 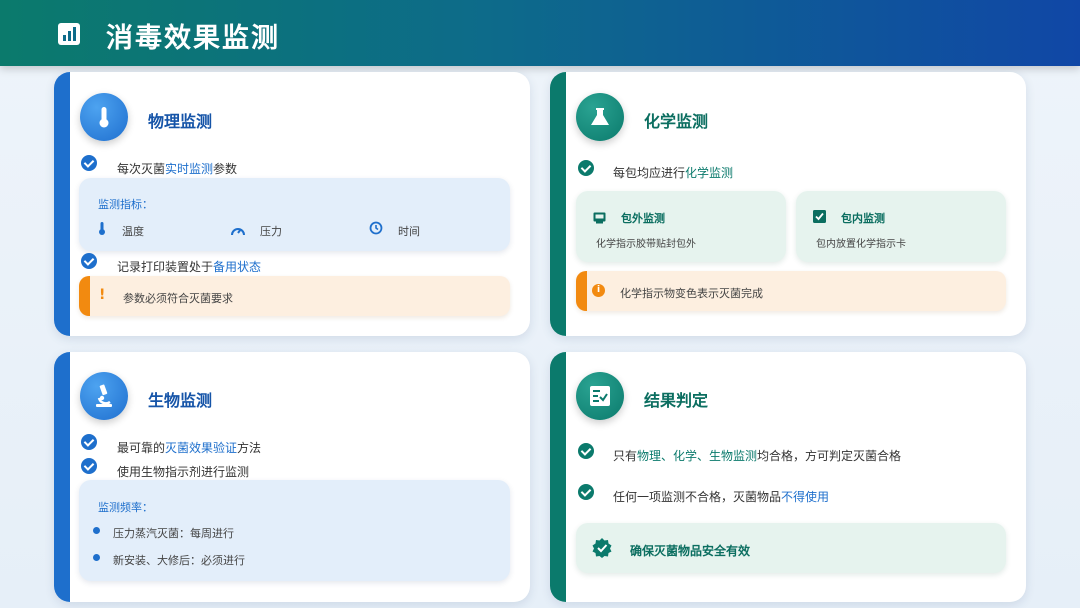 I want to click on outer-monitoring-title: 包外监测, so click(x=643, y=218).